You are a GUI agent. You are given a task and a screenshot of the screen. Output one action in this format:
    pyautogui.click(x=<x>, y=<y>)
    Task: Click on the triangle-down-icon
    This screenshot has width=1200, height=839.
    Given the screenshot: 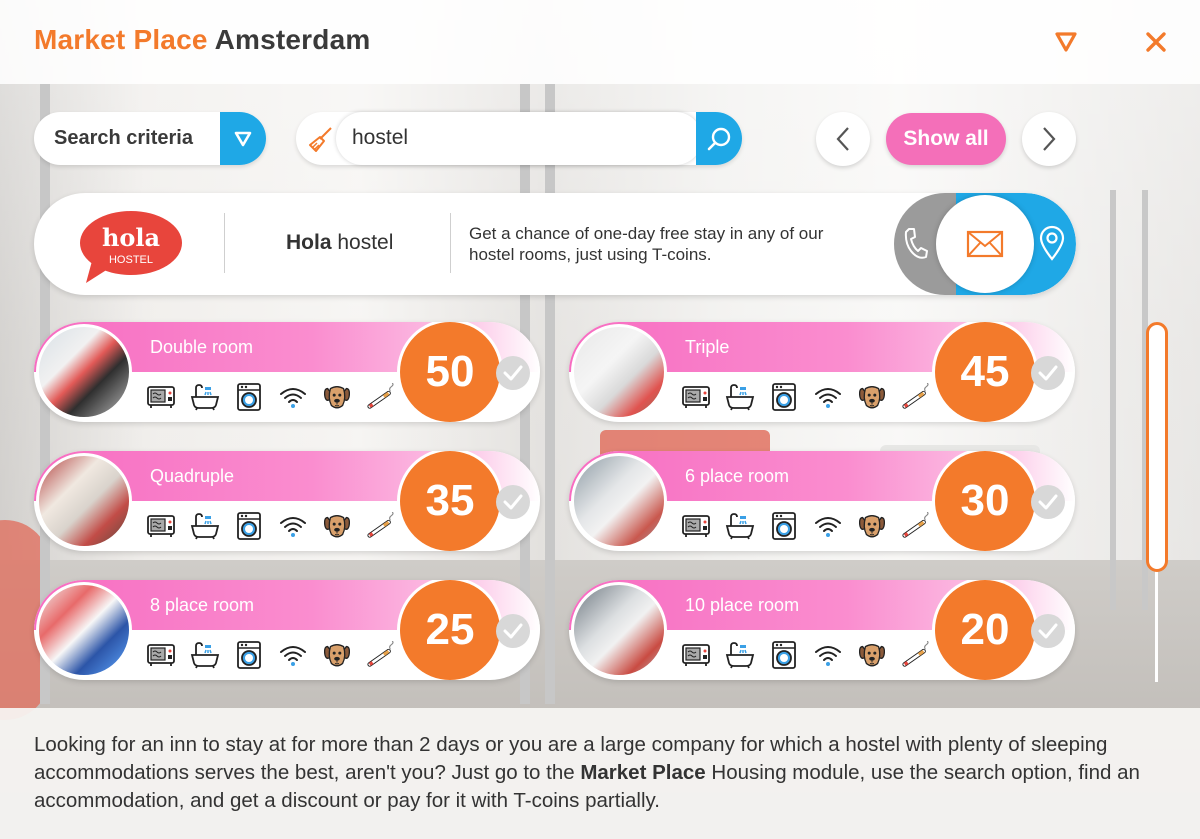 What is the action you would take?
    pyautogui.click(x=1066, y=42)
    